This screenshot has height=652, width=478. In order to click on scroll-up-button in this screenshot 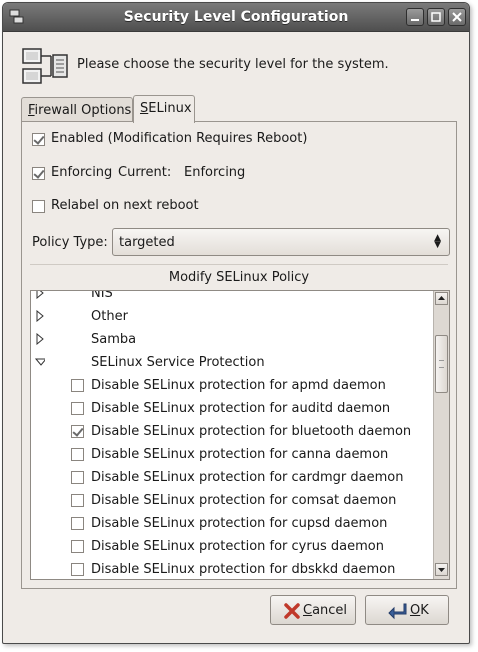, I will do `click(441, 298)`.